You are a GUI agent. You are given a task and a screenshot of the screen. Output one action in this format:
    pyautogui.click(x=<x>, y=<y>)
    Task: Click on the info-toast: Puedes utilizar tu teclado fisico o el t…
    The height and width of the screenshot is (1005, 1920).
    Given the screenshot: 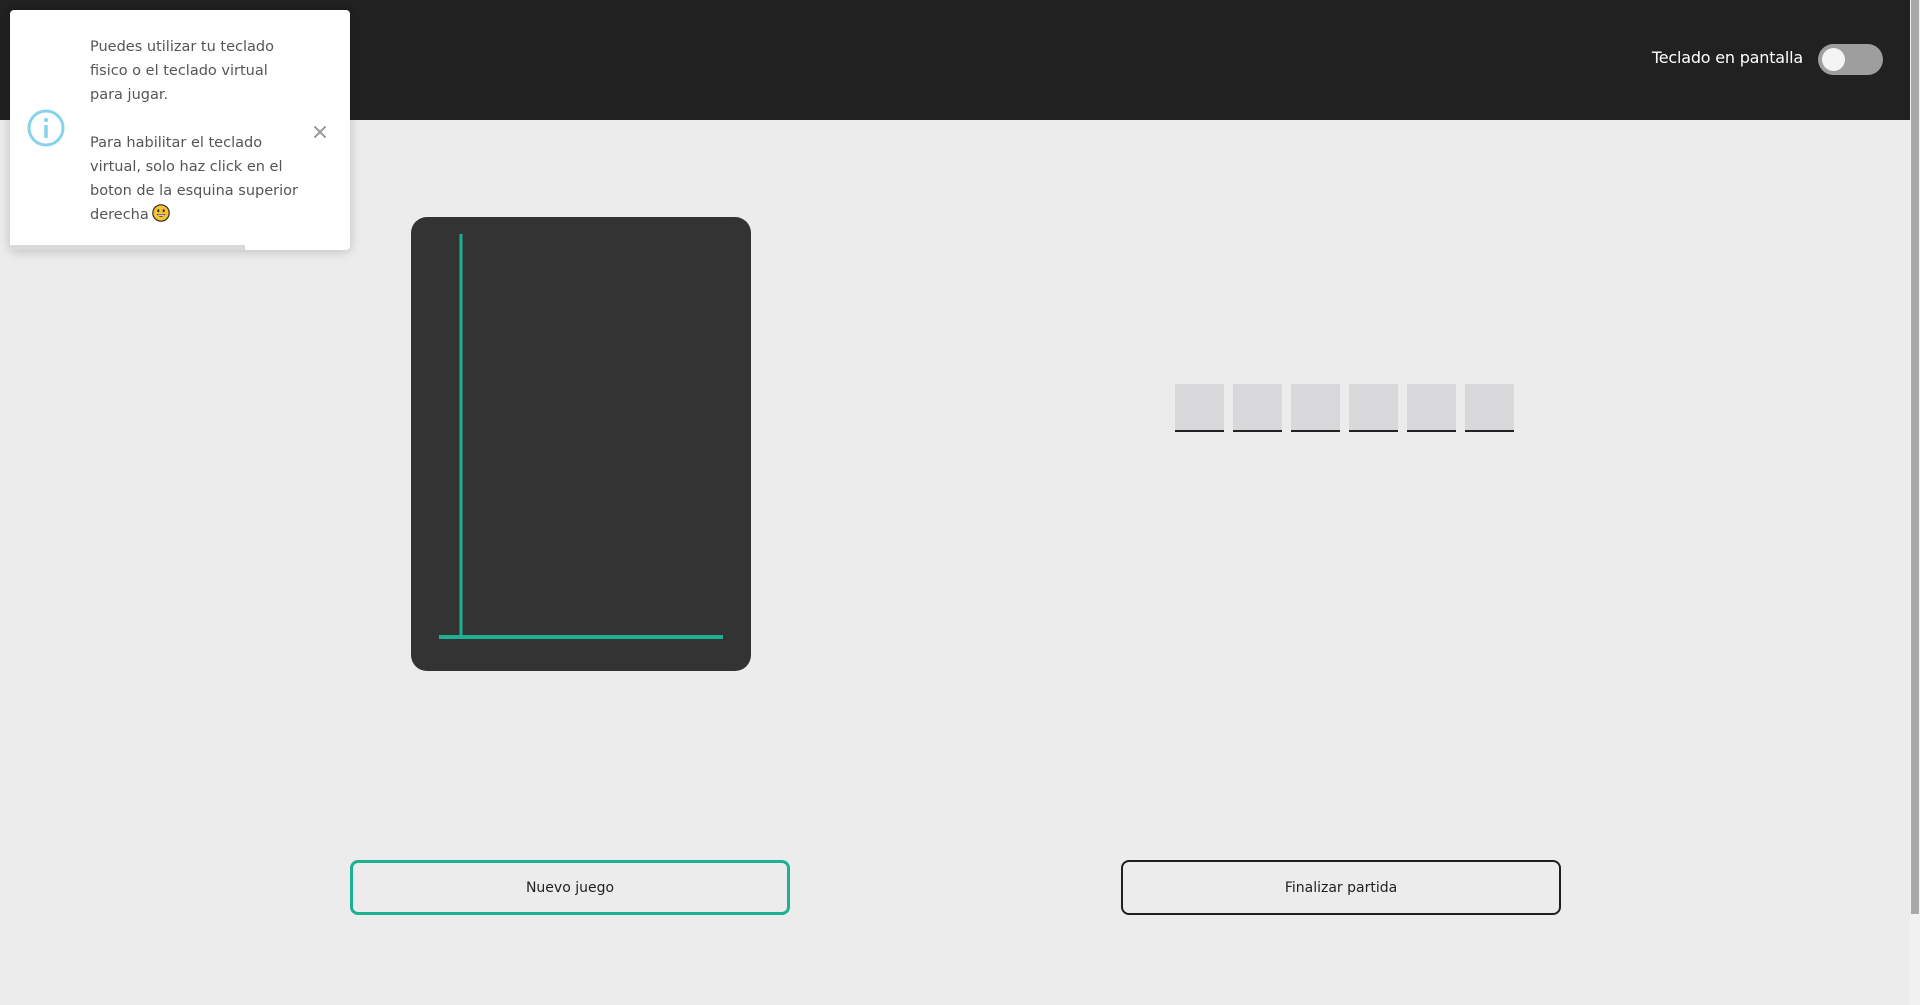 What is the action you would take?
    pyautogui.click(x=180, y=130)
    